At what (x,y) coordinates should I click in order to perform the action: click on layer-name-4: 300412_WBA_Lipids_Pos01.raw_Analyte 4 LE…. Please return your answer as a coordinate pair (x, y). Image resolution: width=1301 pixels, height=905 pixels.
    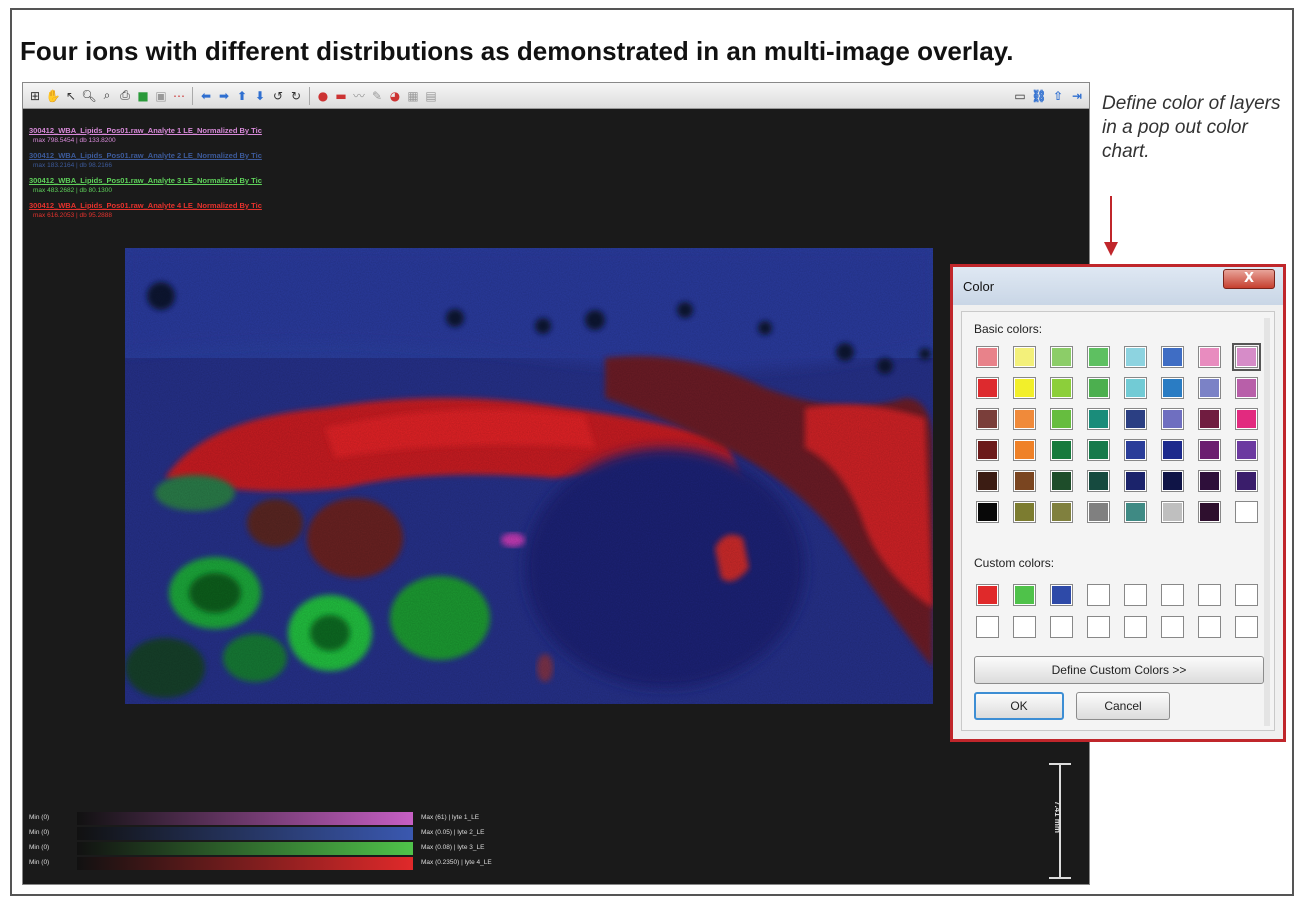
    Looking at the image, I should click on (209, 206).